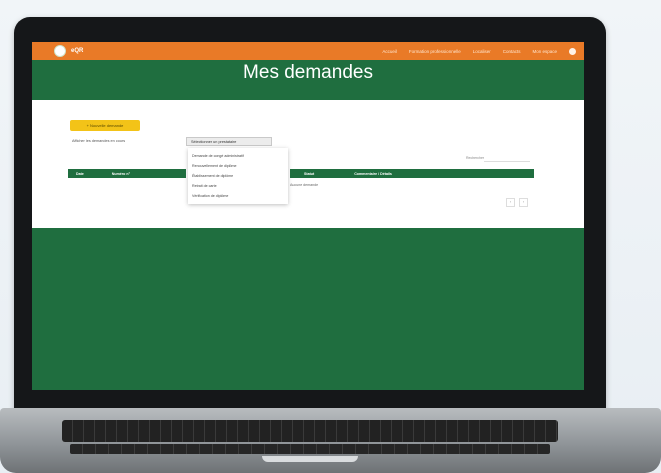 The width and height of the screenshot is (661, 473). Describe the element at coordinates (308, 72) in the screenshot. I see `page-title: Mes demandes` at that location.